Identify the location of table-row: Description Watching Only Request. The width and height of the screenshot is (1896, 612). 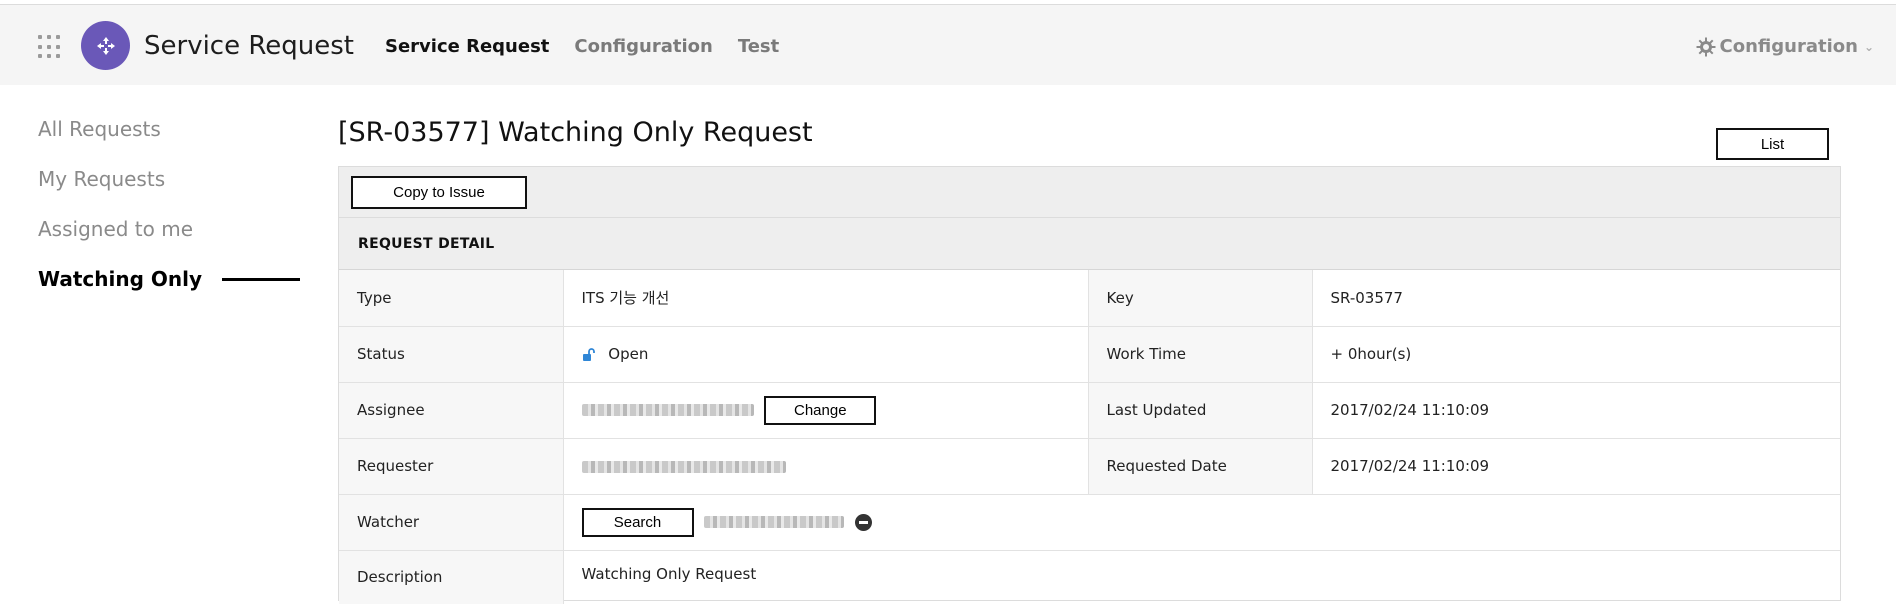
(1089, 577).